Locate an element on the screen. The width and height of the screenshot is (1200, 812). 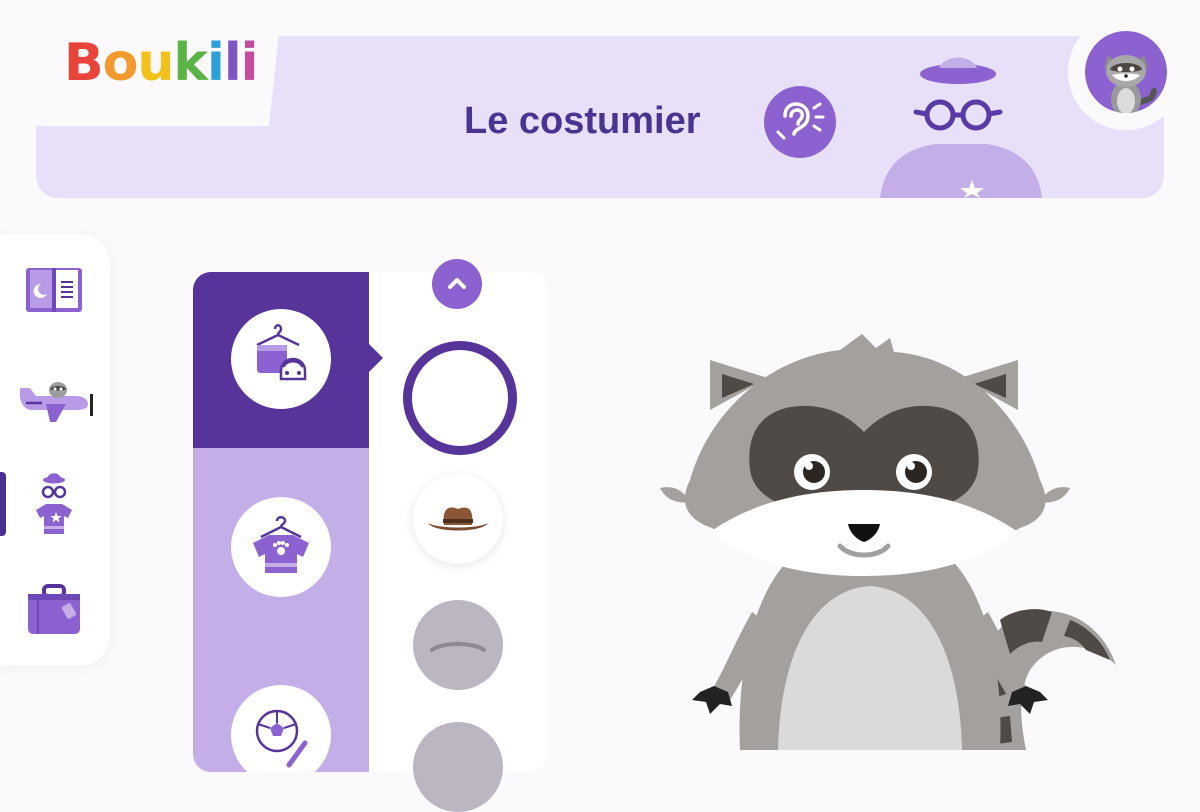
listen-button is located at coordinates (800, 122).